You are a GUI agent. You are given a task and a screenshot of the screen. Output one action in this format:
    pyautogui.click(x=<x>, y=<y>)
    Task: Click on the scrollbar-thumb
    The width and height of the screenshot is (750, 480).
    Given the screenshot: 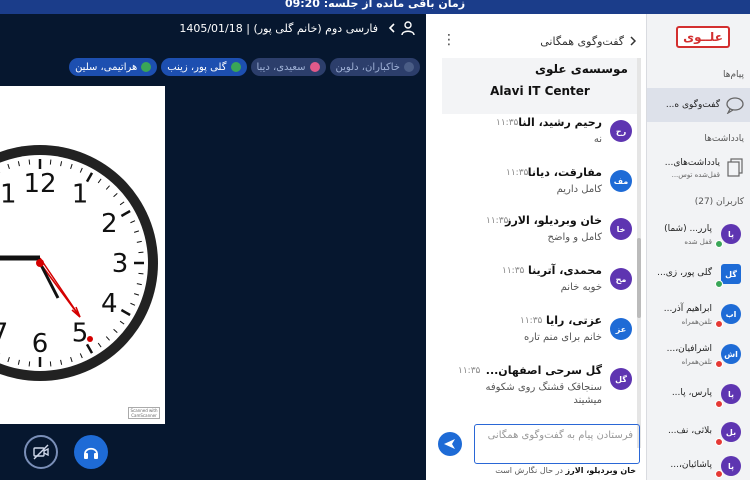 What is the action you would take?
    pyautogui.click(x=639, y=278)
    